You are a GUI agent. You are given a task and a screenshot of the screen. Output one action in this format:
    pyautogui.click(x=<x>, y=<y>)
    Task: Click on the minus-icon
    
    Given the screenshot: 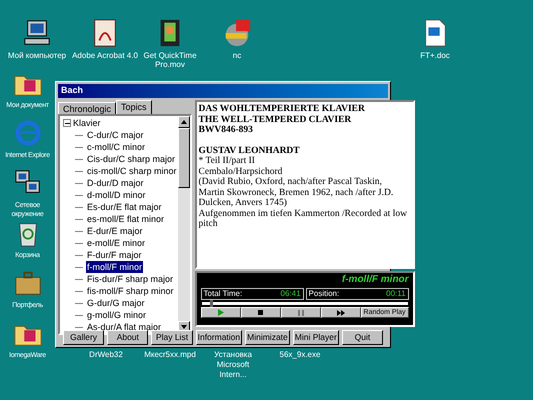 What is the action you would take?
    pyautogui.click(x=67, y=123)
    